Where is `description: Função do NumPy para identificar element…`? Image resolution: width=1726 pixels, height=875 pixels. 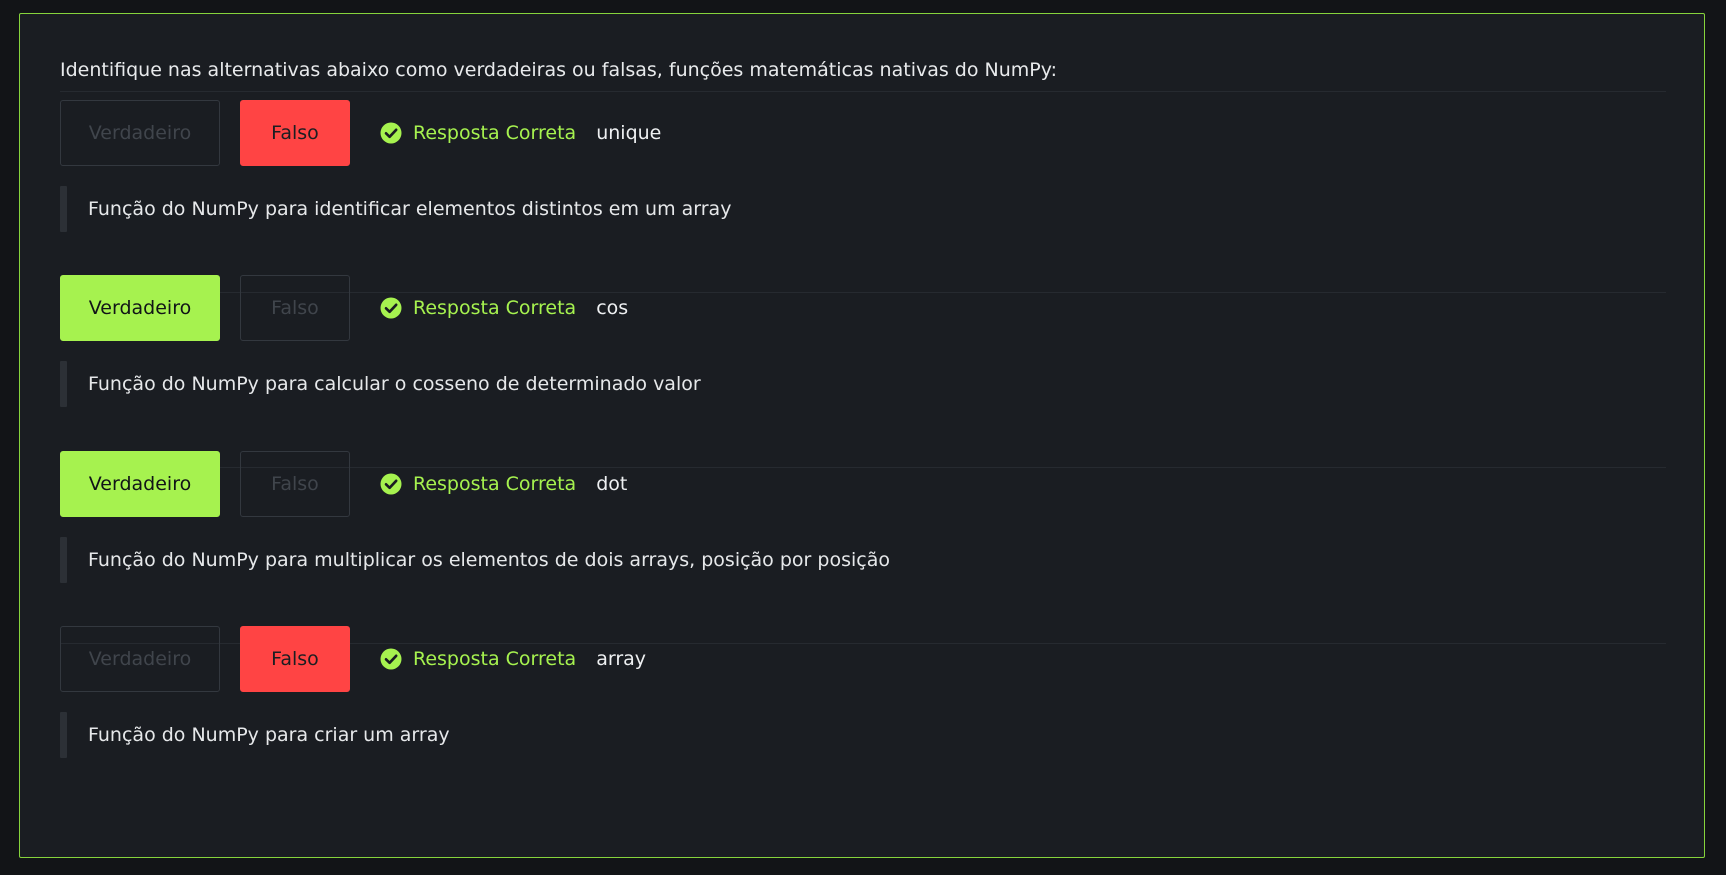
description: Função do NumPy para identificar element… is located at coordinates (395, 209).